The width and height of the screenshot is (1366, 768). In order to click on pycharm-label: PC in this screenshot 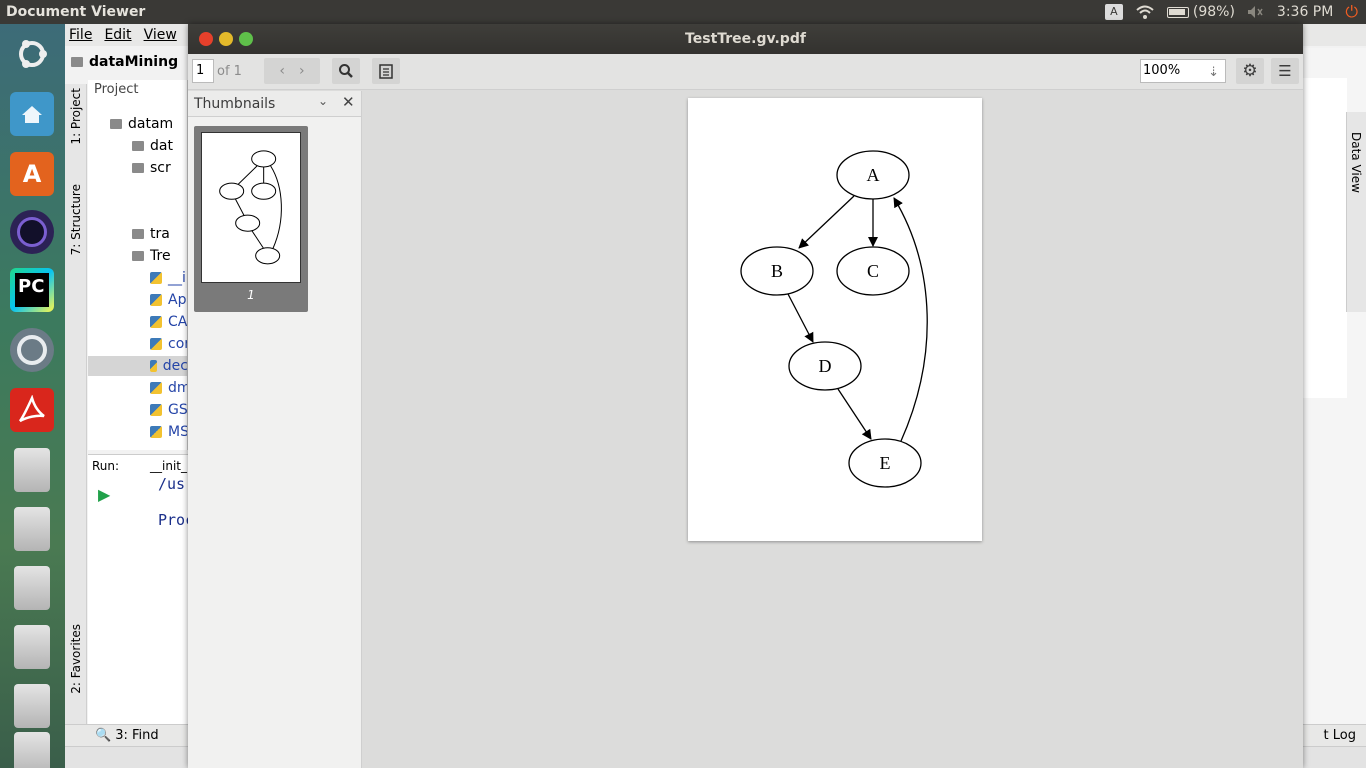, I will do `click(32, 290)`.